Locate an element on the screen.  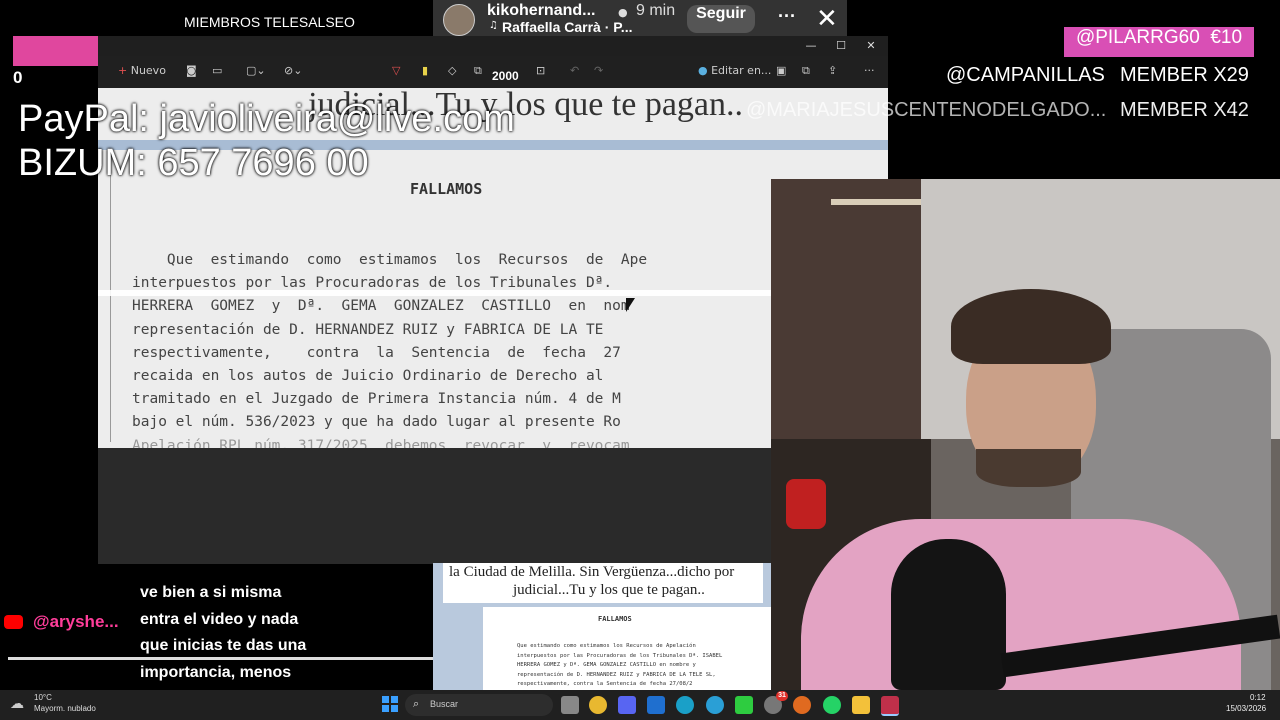
ocr-icon: ⊡ is located at coordinates (540, 70).